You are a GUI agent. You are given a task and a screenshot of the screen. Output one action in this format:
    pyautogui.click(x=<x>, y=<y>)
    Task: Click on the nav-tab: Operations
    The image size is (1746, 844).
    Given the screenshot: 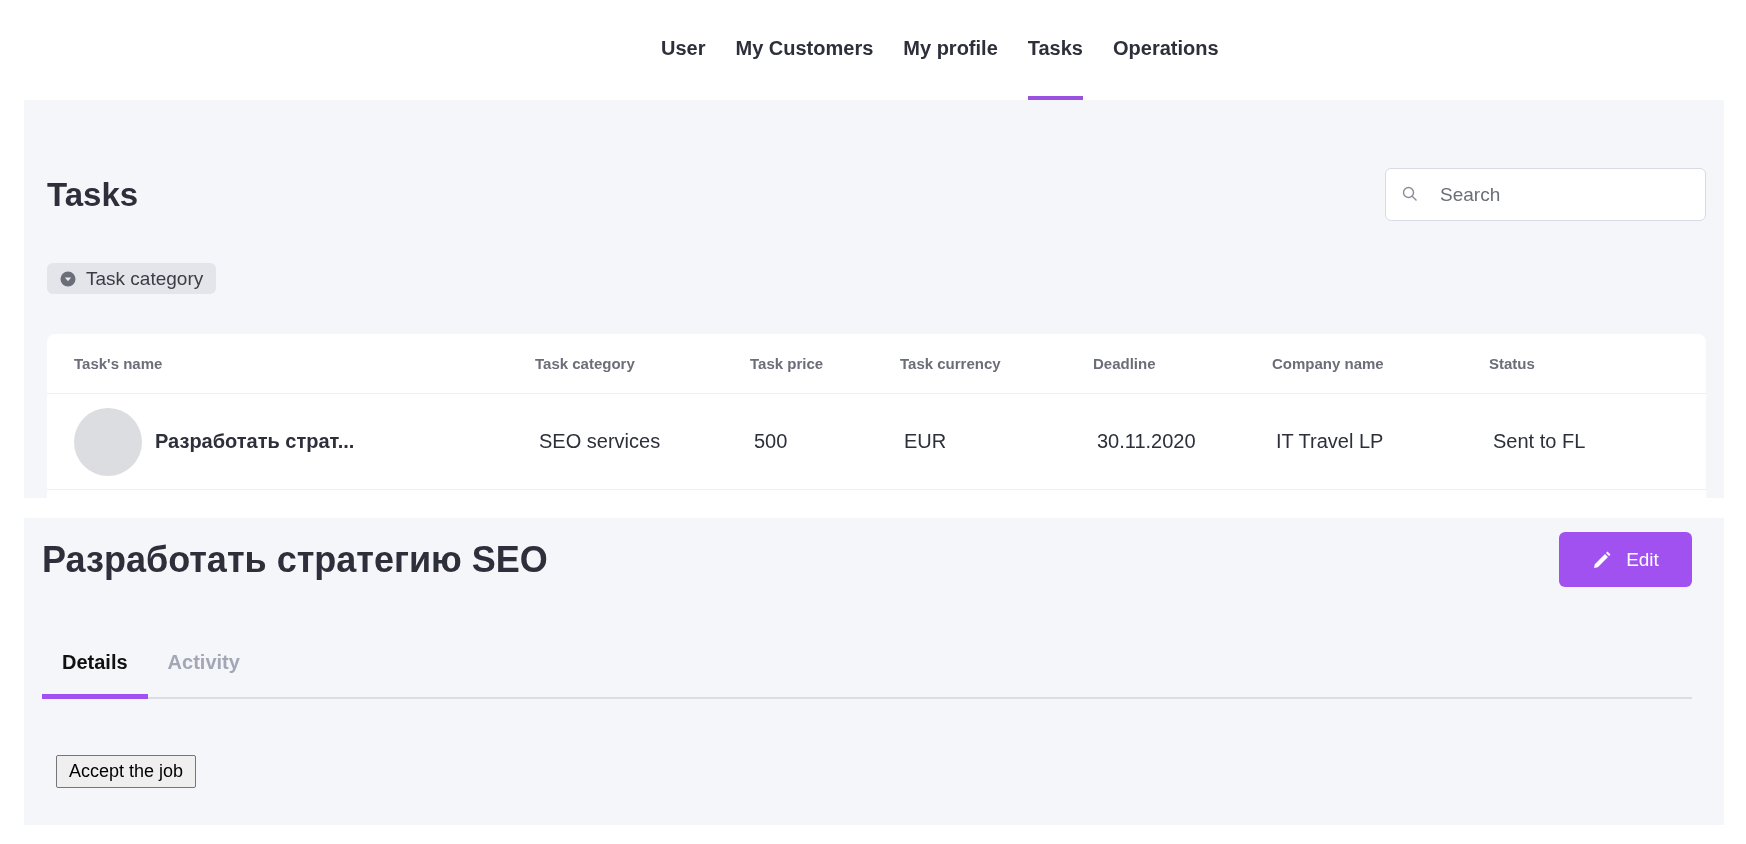 What is the action you would take?
    pyautogui.click(x=1166, y=50)
    